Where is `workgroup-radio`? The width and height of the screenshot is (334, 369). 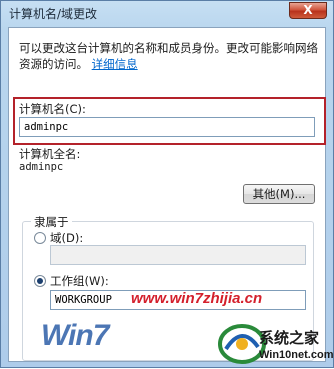
workgroup-radio is located at coordinates (40, 281).